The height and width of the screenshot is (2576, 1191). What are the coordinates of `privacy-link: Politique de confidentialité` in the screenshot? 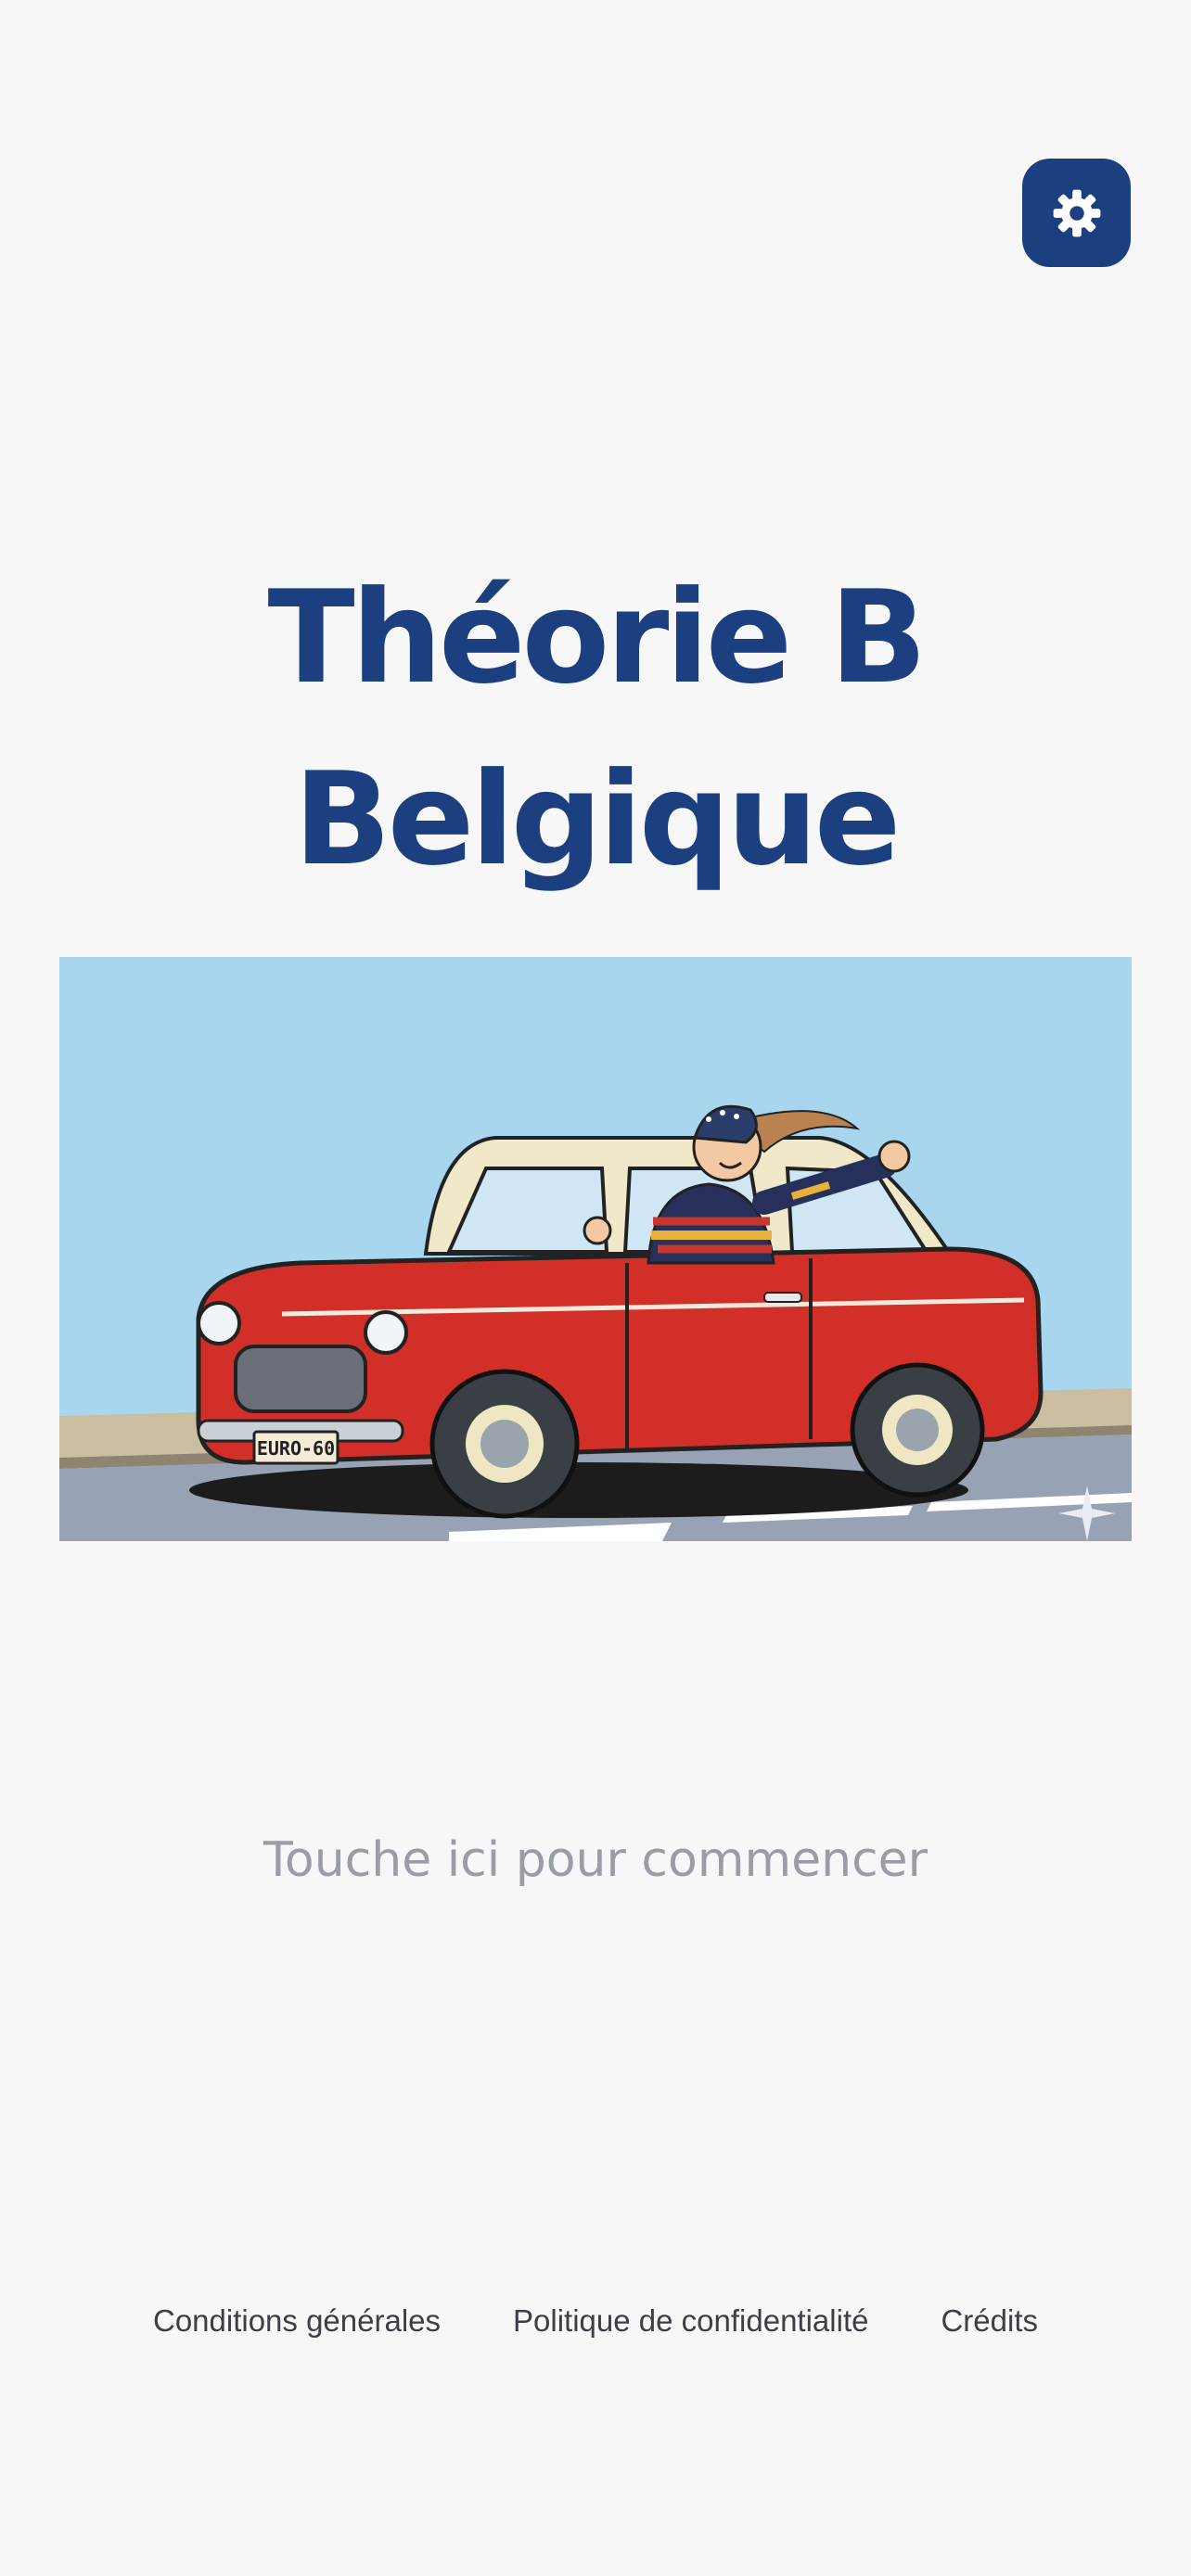 It's located at (690, 2321).